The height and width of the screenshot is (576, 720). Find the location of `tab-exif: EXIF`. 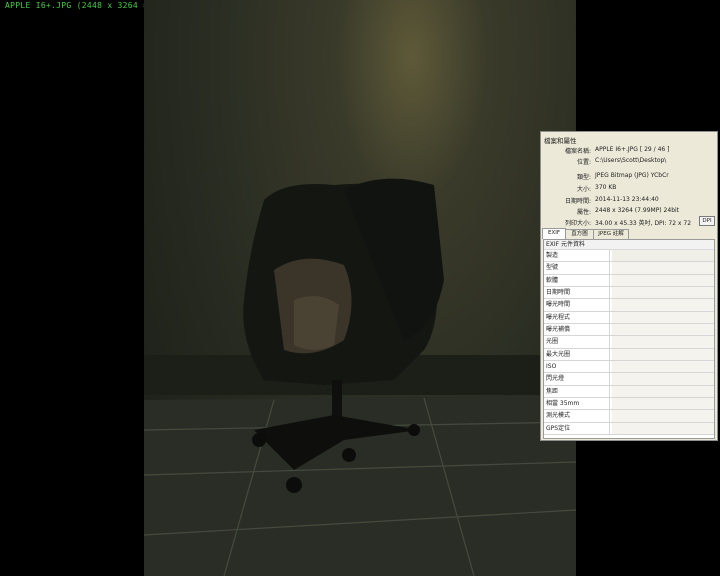

tab-exif: EXIF is located at coordinates (554, 233).